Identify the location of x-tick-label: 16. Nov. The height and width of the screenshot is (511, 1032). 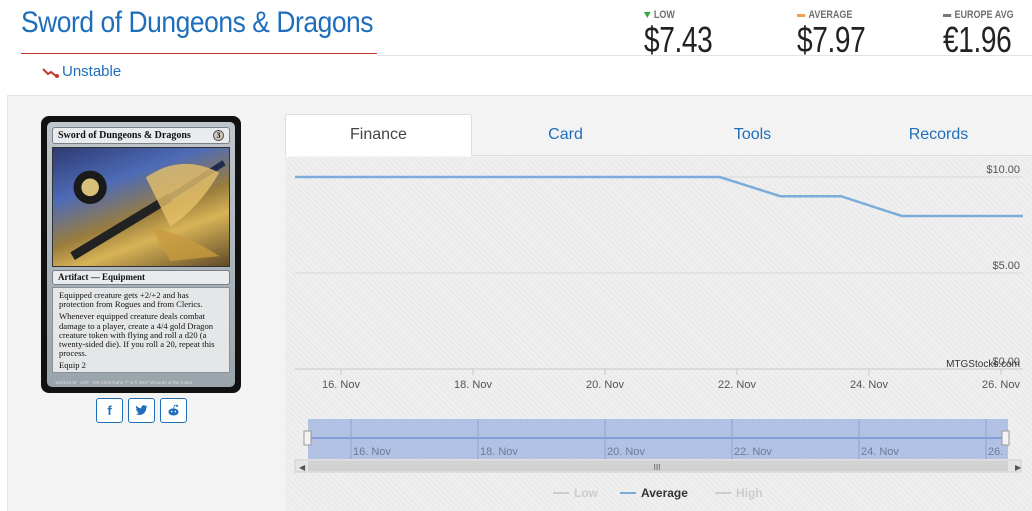
(341, 385).